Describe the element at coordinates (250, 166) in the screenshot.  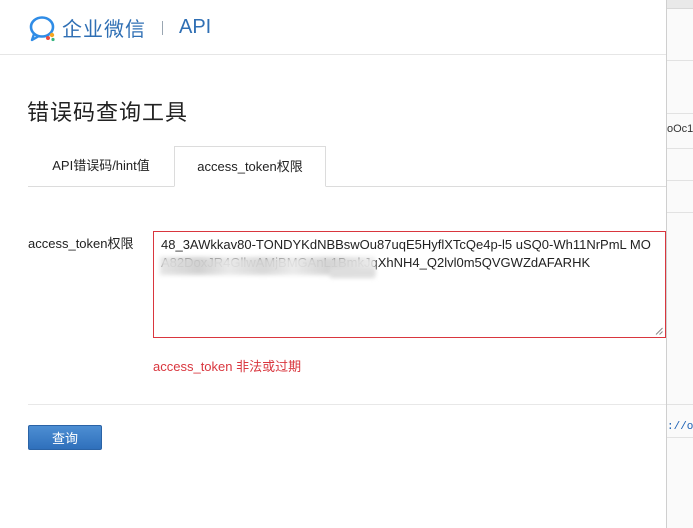
I see `tab-access-token: access_token权限` at that location.